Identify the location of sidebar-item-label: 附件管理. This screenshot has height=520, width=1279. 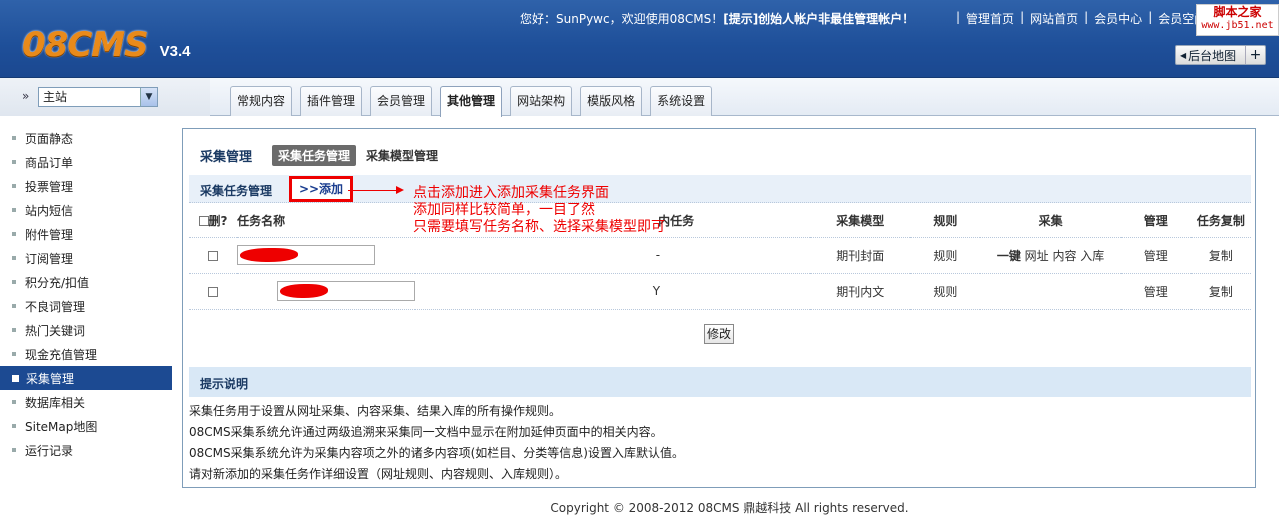
(49, 234).